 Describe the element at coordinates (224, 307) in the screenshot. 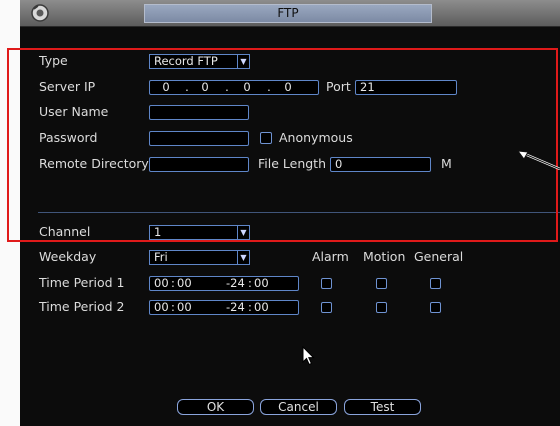

I see `time-period-2-input: 00 : 00 -24 : 00` at that location.